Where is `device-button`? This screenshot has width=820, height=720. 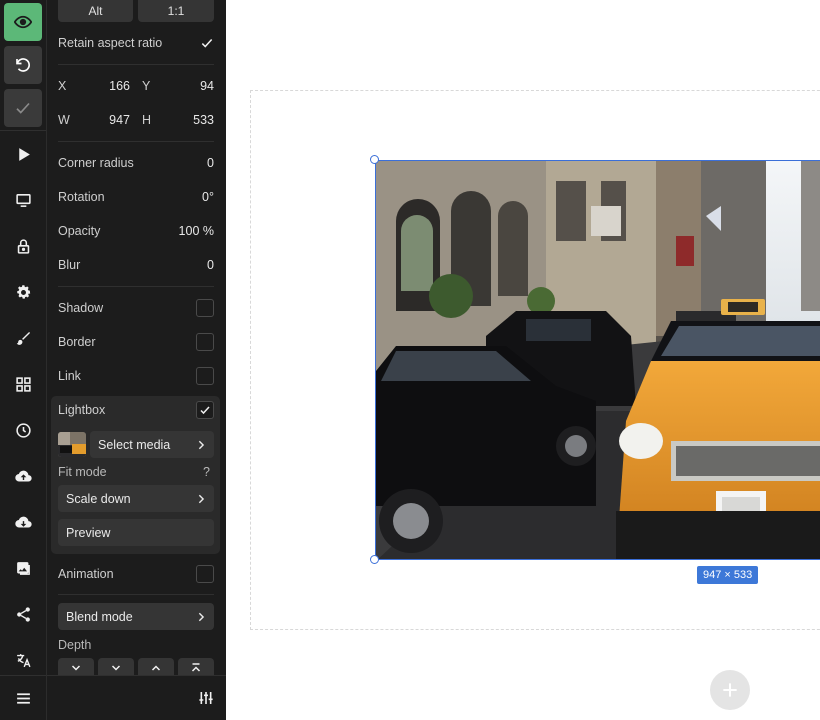
device-button is located at coordinates (23, 200).